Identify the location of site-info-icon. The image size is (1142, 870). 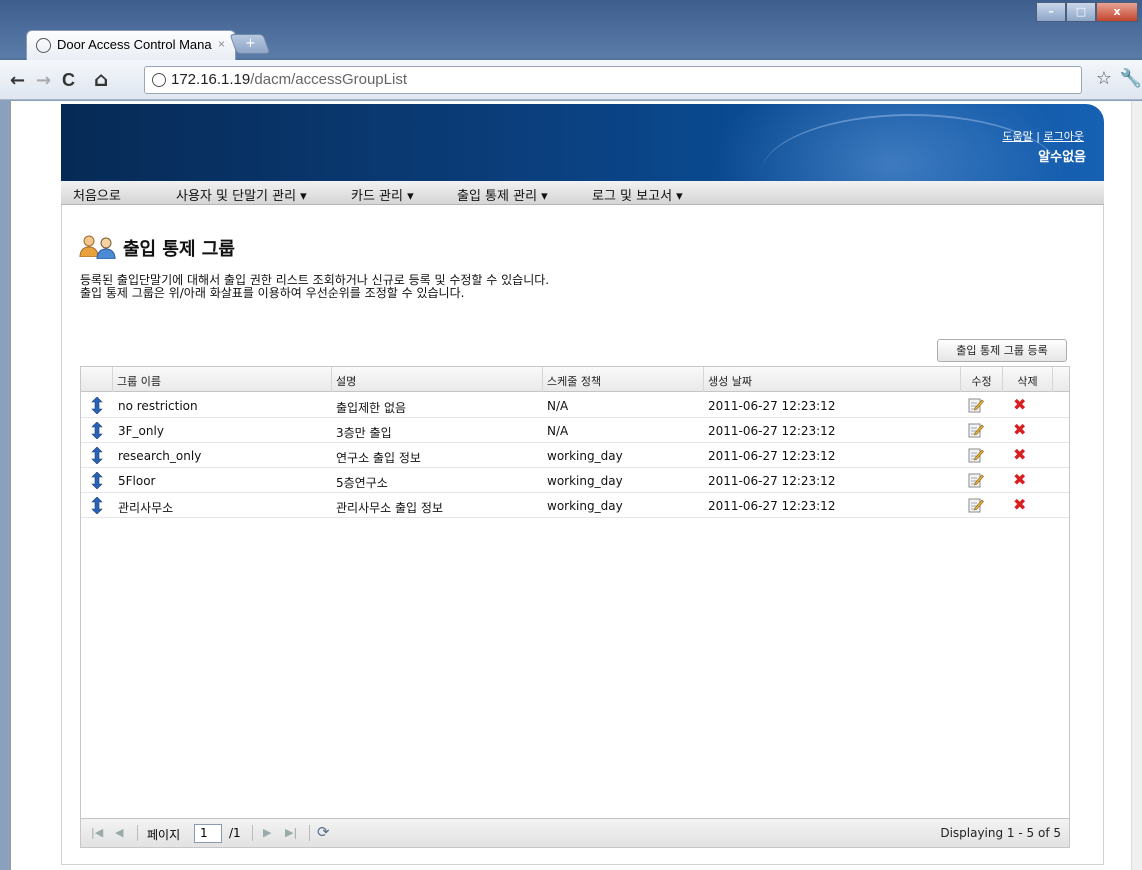
(159, 80).